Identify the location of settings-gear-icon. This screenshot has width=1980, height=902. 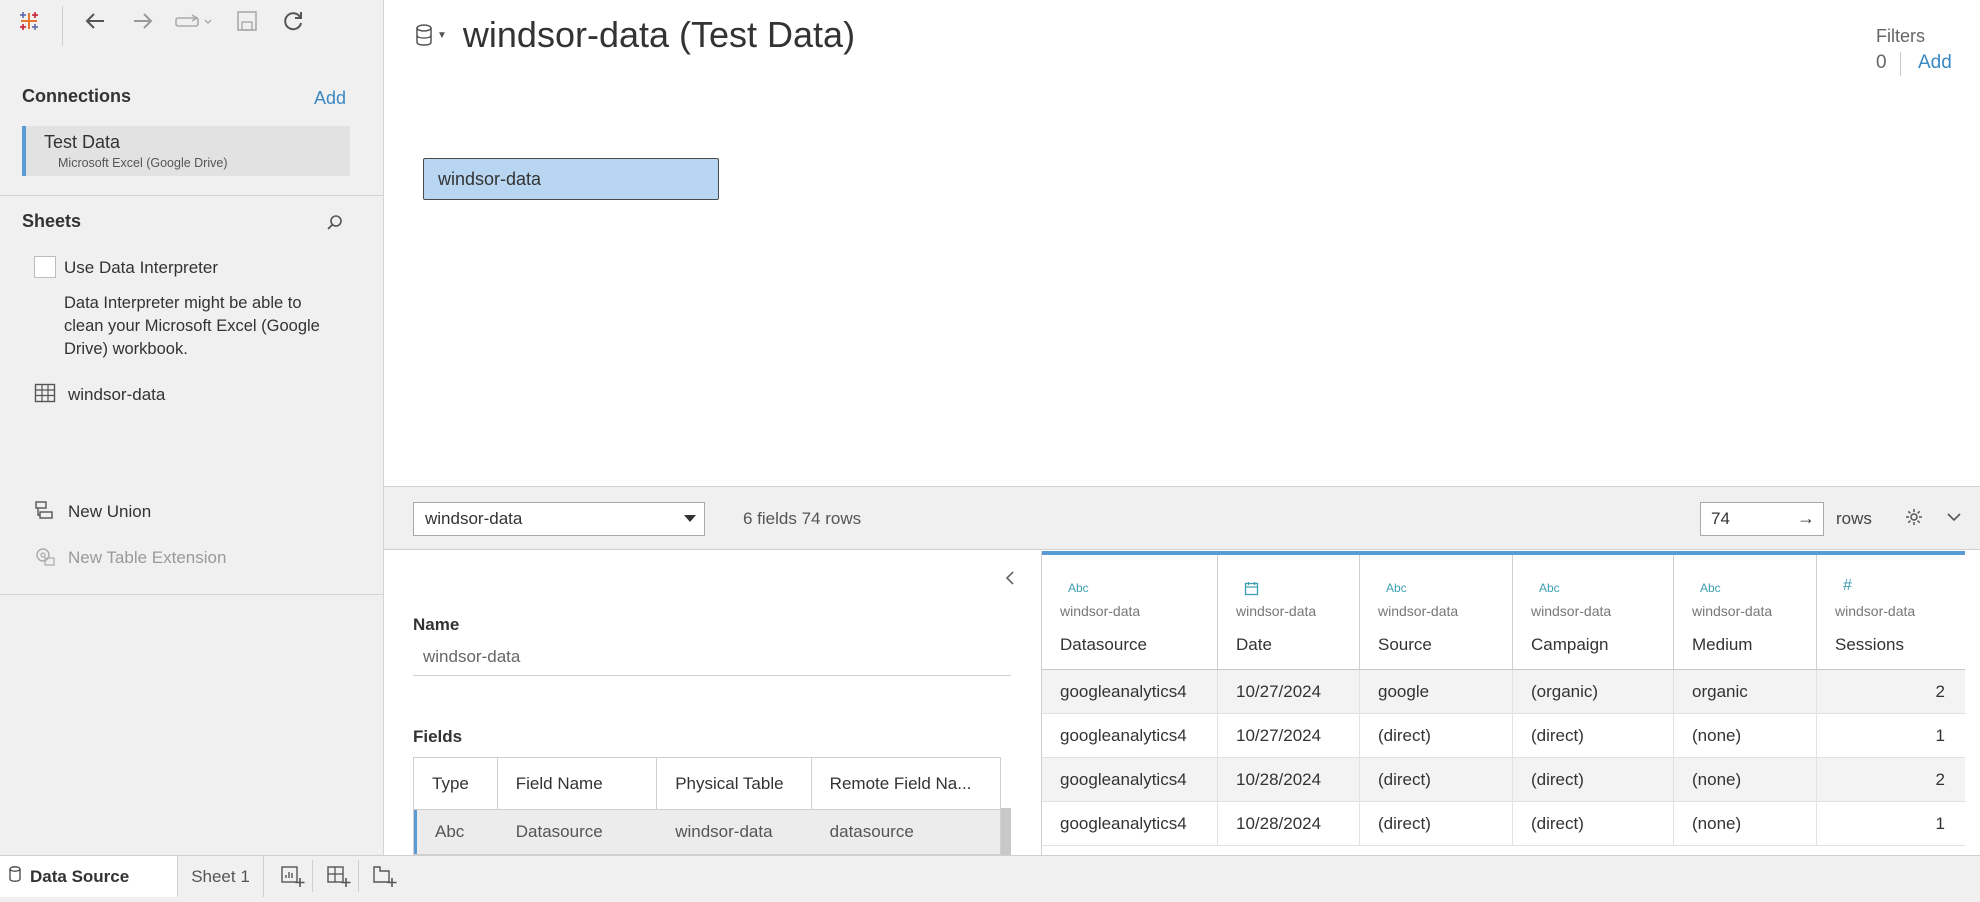
(1914, 517).